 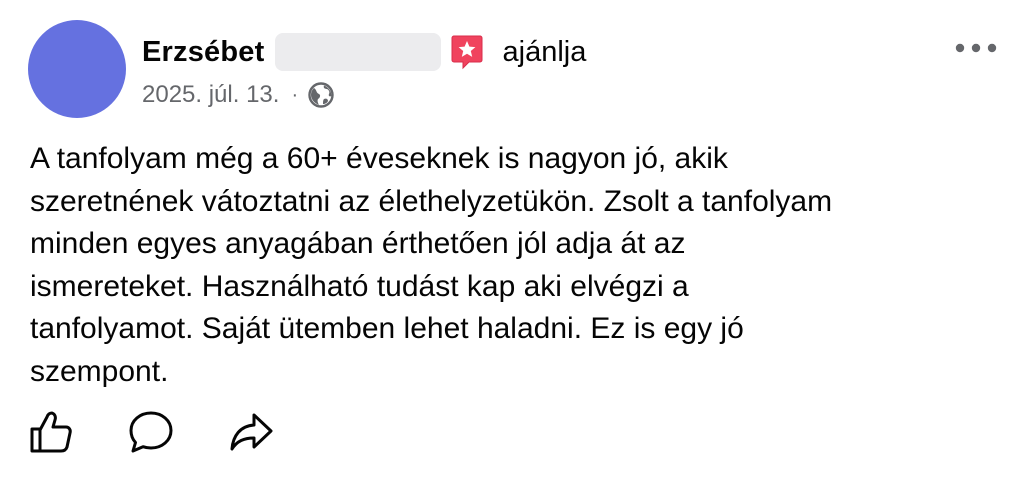 I want to click on thumbs-up-icon, so click(x=51, y=434).